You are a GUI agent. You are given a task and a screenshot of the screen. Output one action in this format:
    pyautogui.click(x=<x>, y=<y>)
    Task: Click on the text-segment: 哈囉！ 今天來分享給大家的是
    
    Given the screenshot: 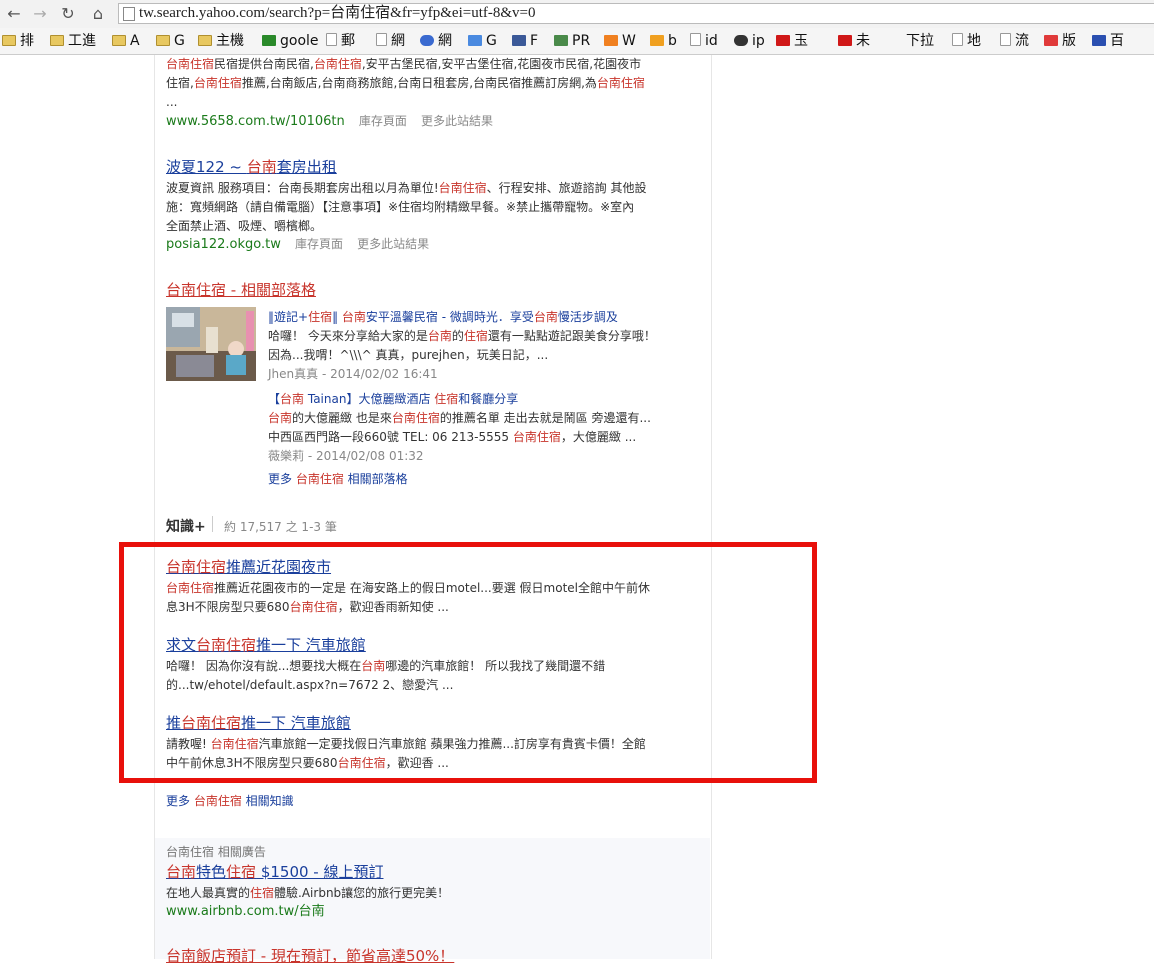 What is the action you would take?
    pyautogui.click(x=348, y=336)
    